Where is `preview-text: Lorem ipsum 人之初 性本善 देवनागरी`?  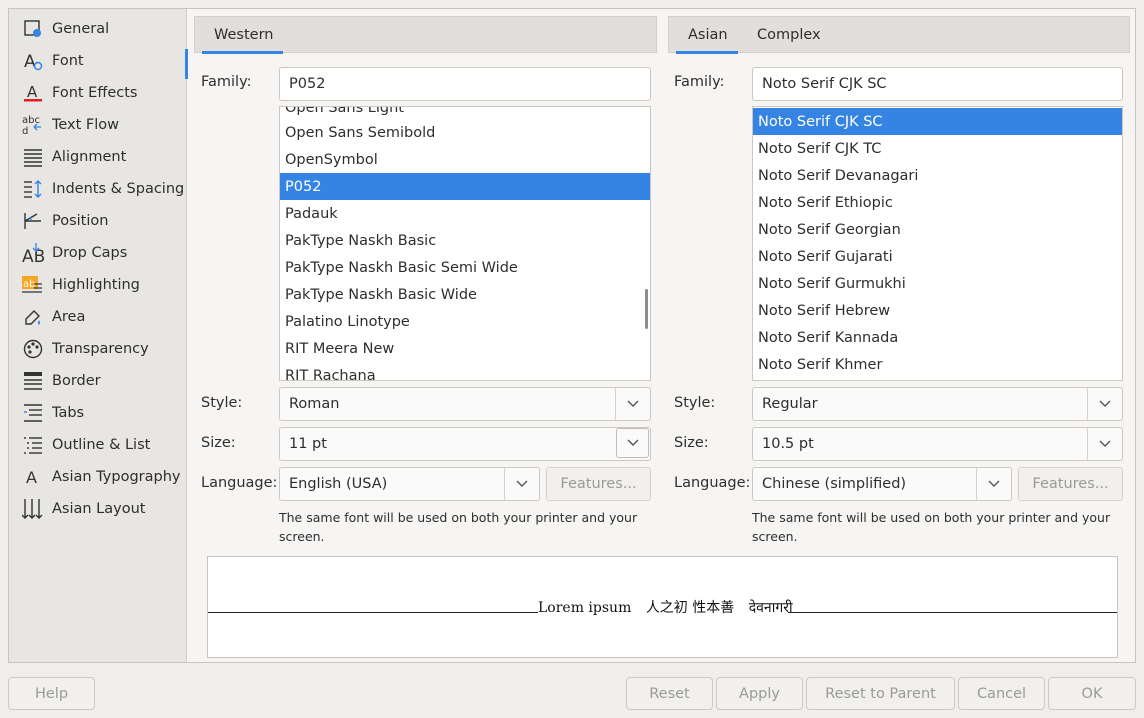
preview-text: Lorem ipsum 人之初 性本善 देवनागरी is located at coordinates (665, 607).